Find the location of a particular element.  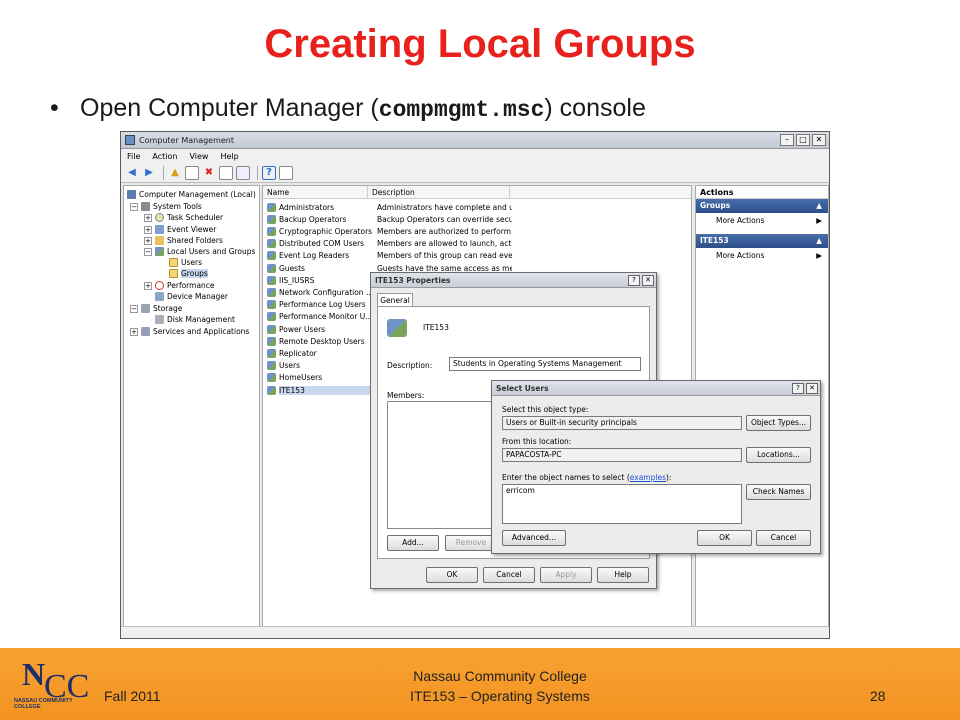

submenu-arrow-icon: ▶ is located at coordinates (819, 255).